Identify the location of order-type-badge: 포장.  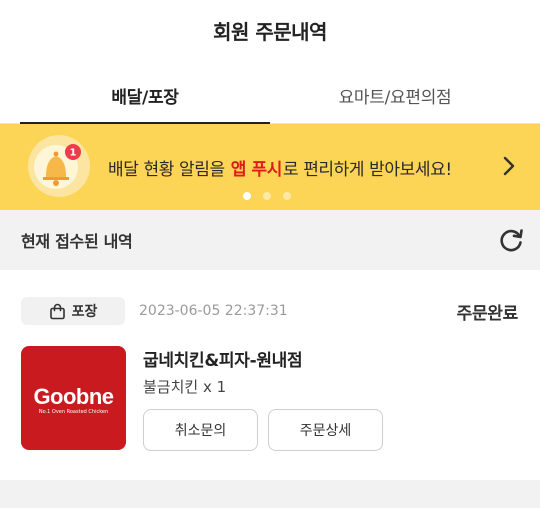
(73, 311).